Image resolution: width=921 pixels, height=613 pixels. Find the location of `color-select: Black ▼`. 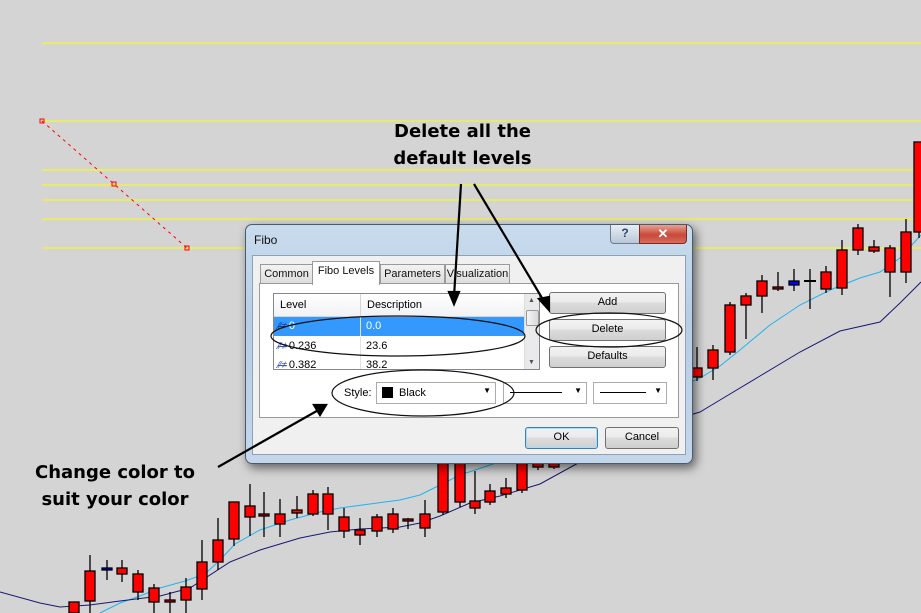

color-select: Black ▼ is located at coordinates (436, 393).